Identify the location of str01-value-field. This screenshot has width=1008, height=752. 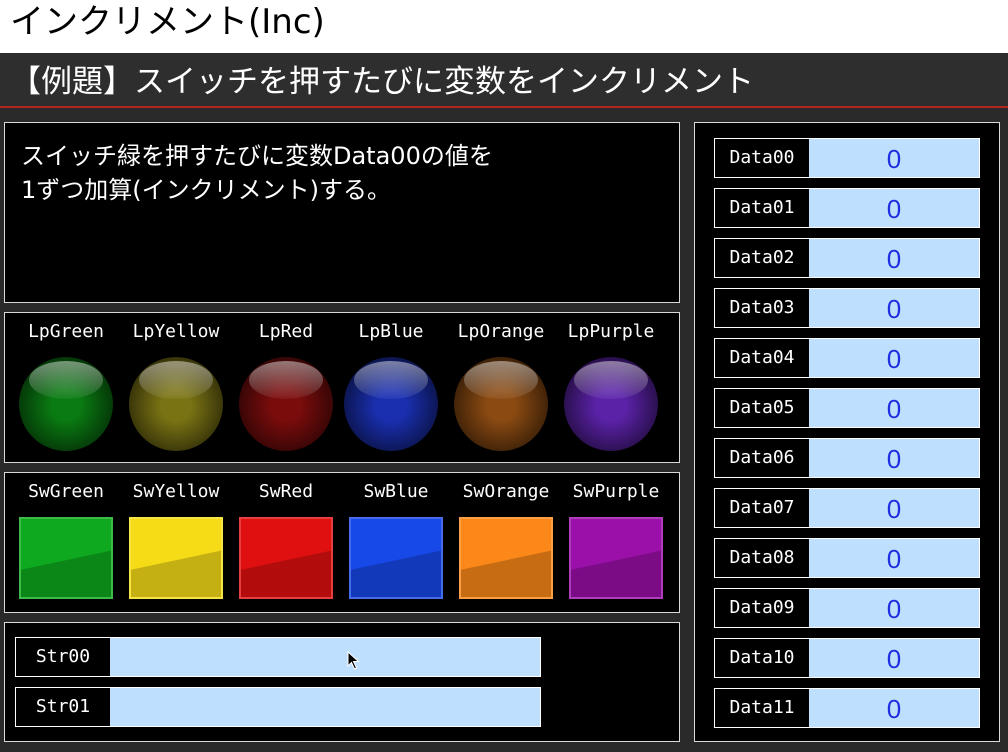
(325, 707).